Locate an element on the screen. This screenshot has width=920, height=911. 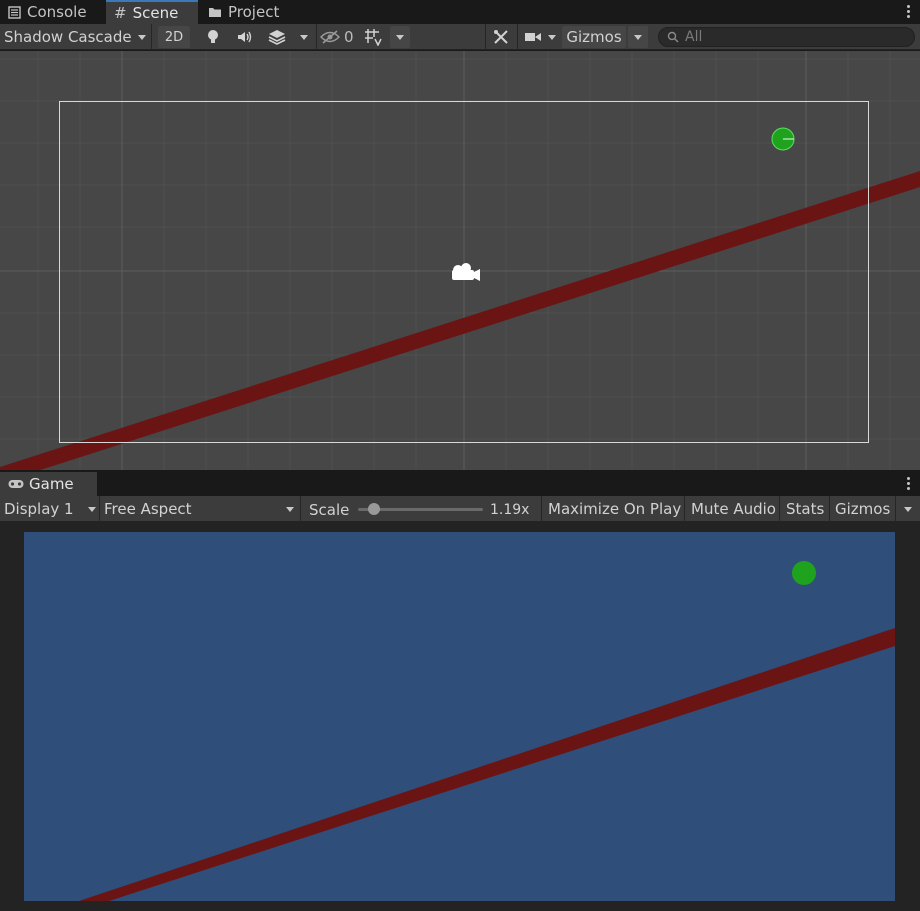
mute-audio-label: Mute Audio is located at coordinates (733, 509).